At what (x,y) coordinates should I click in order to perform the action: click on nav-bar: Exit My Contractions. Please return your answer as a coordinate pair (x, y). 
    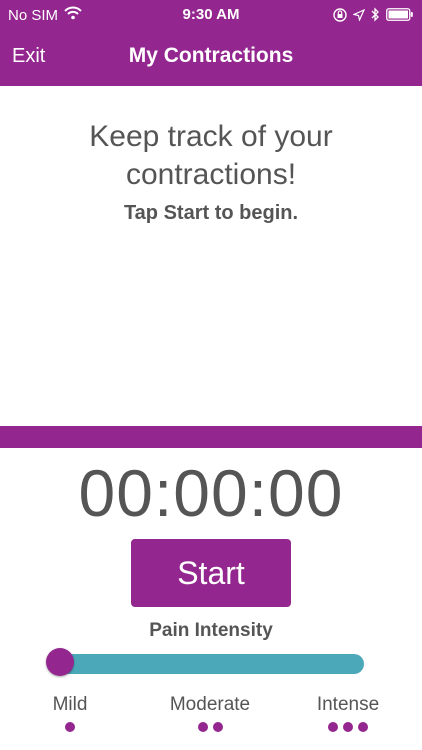
    Looking at the image, I should click on (211, 58).